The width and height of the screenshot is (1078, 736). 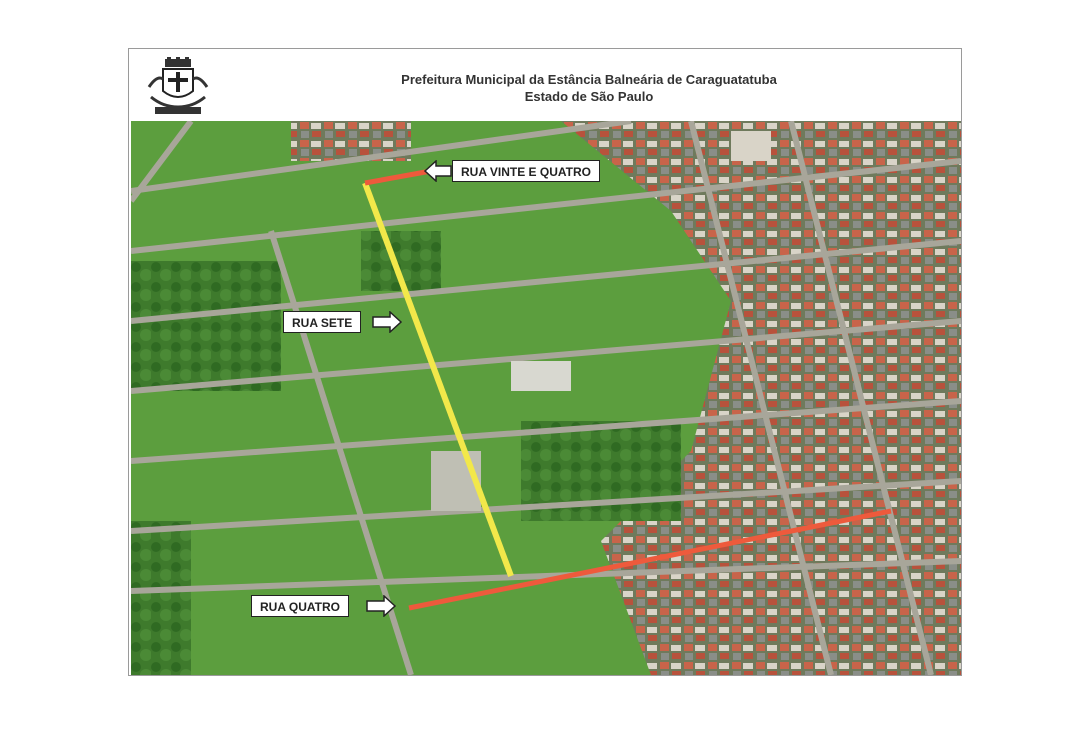 What do you see at coordinates (300, 606) in the screenshot?
I see `label-rua-quatro: RUA QUATRO` at bounding box center [300, 606].